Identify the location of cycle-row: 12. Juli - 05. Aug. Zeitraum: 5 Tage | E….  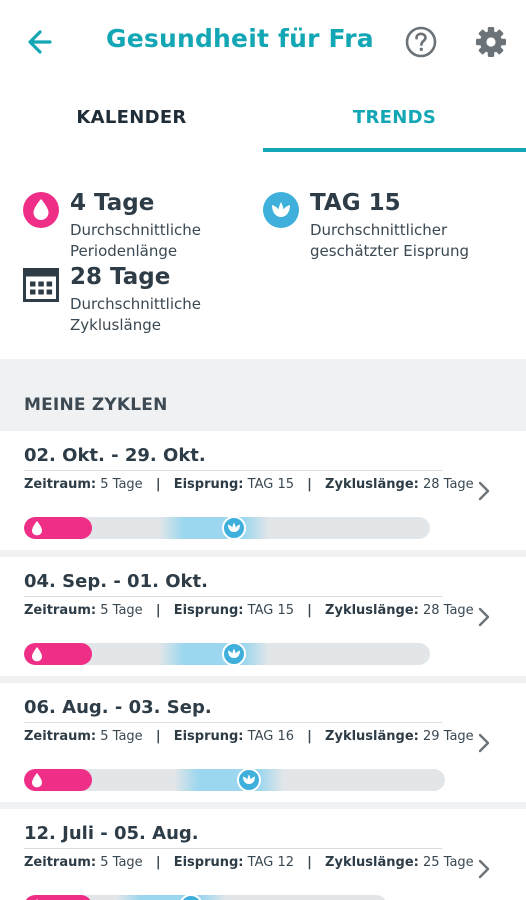
(263, 854).